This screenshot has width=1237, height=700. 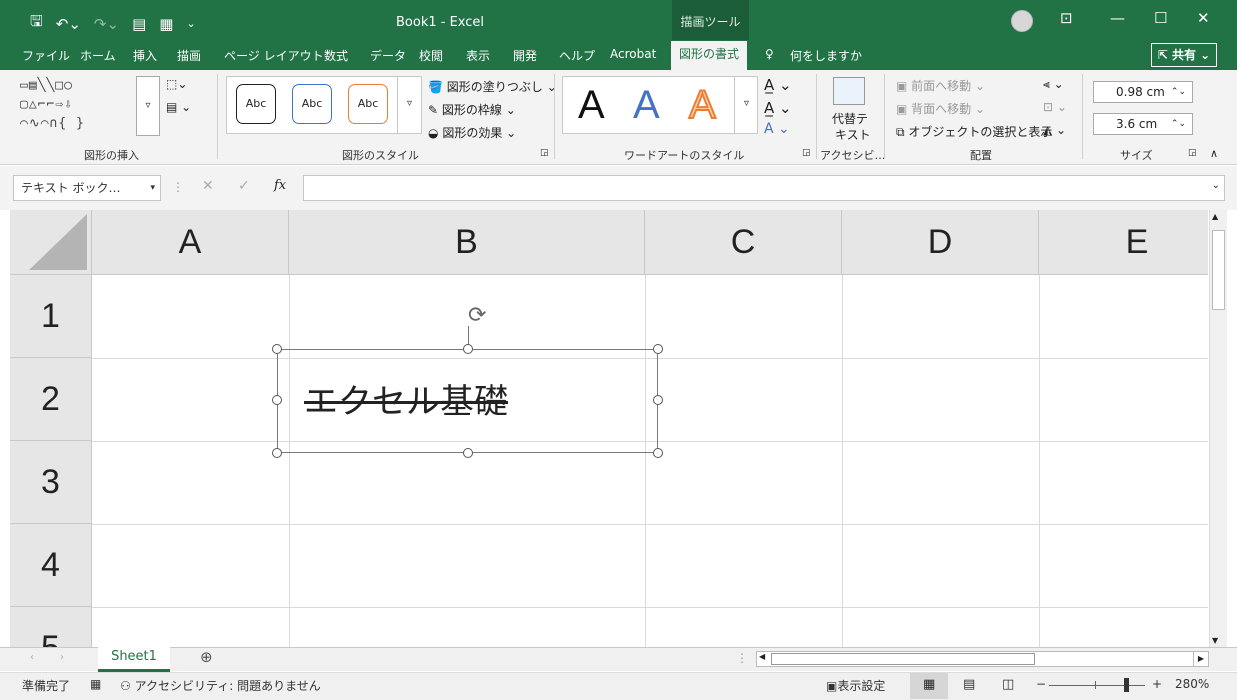 I want to click on bring-forward-button: ▣ 前面へ移動 ⌄, so click(x=940, y=85).